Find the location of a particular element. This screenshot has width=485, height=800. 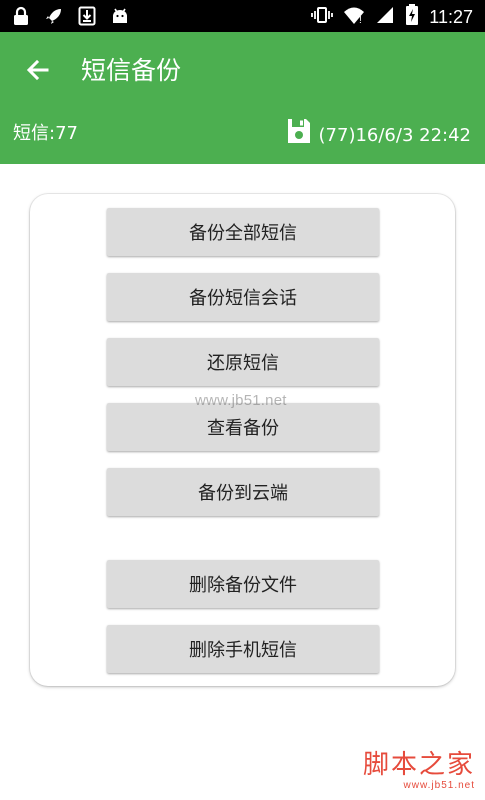

signal-icon is located at coordinates (385, 17).